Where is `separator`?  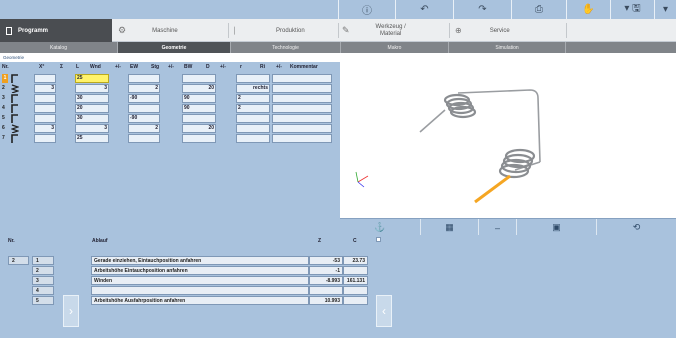 separator is located at coordinates (449, 30).